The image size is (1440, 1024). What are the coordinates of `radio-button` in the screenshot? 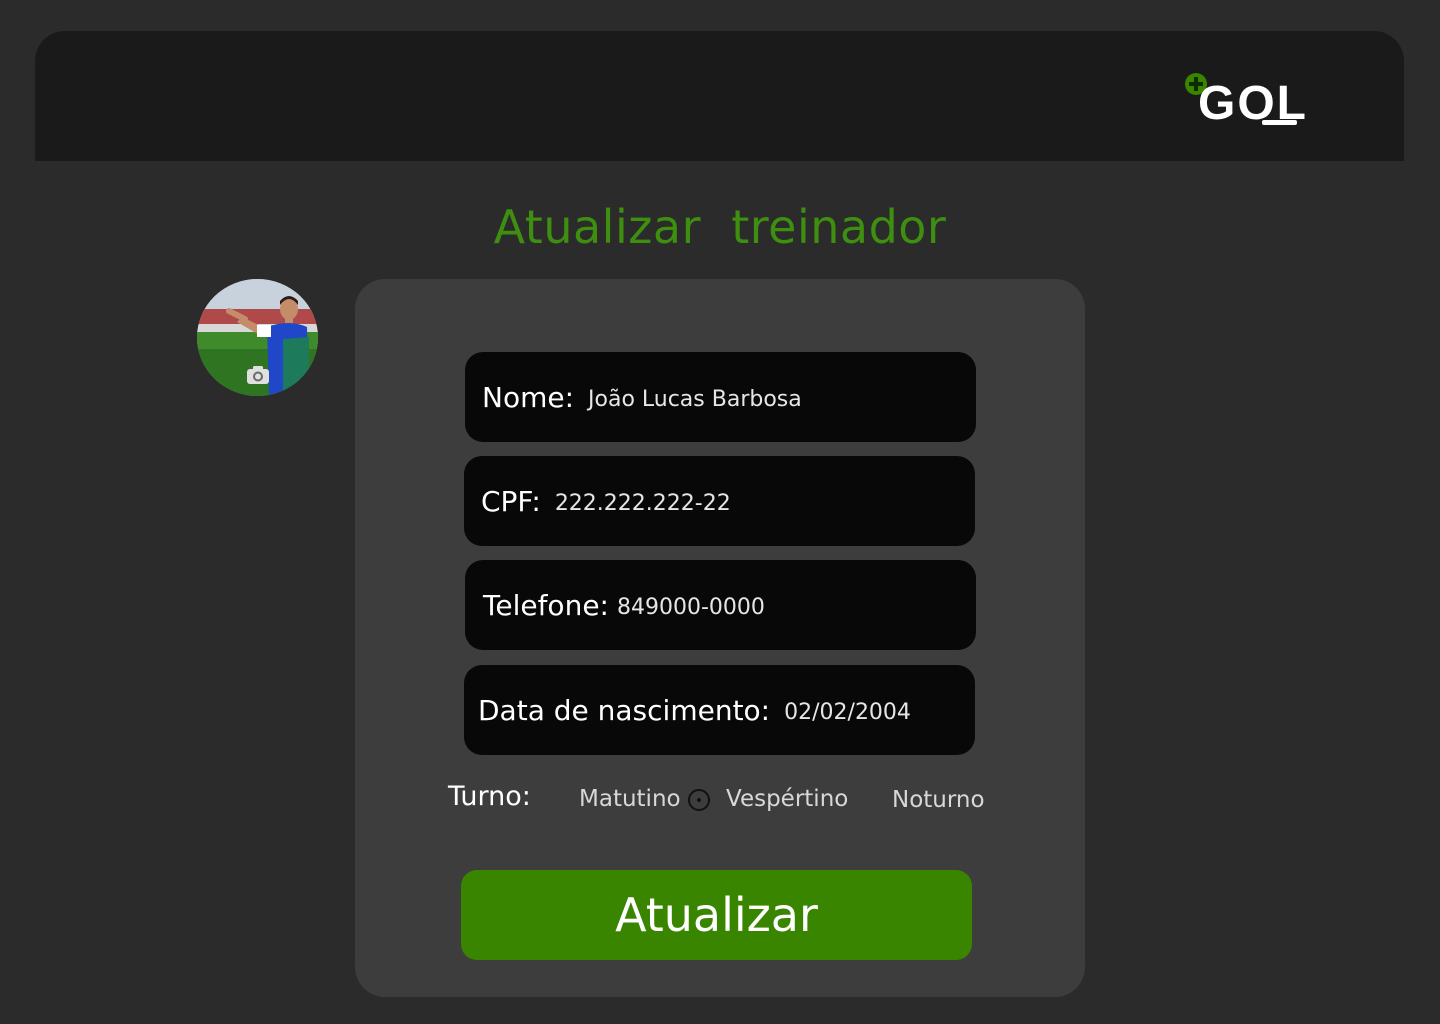 It's located at (699, 800).